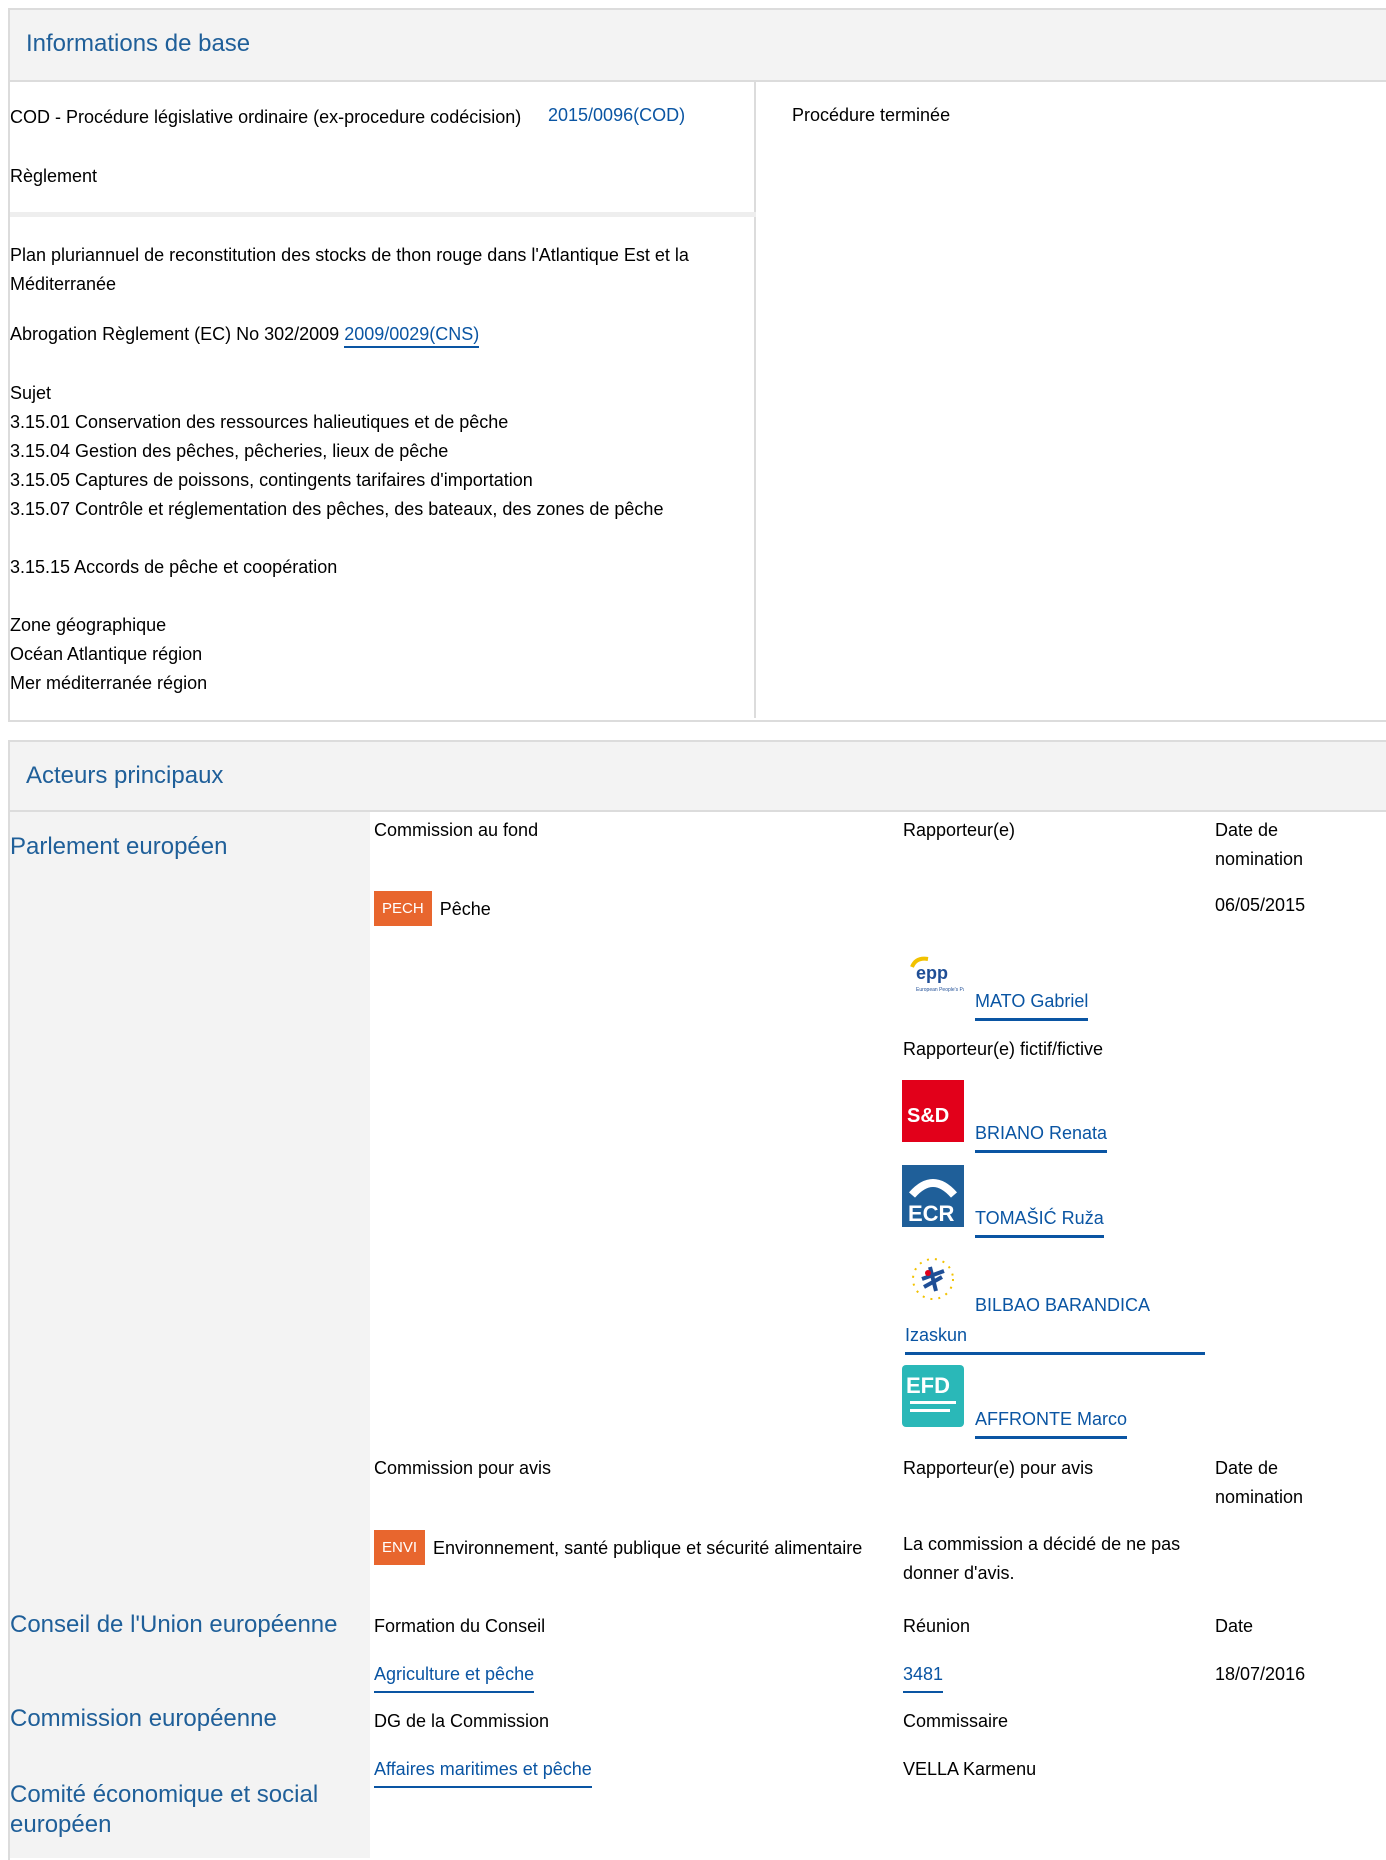 The height and width of the screenshot is (1860, 1386). I want to click on col-dg: DG de la Commission, so click(462, 1721).